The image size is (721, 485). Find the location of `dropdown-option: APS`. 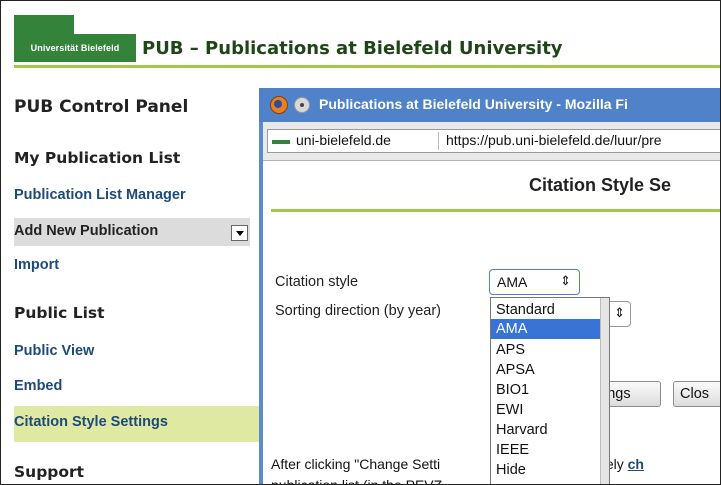

dropdown-option: APS is located at coordinates (550, 350).